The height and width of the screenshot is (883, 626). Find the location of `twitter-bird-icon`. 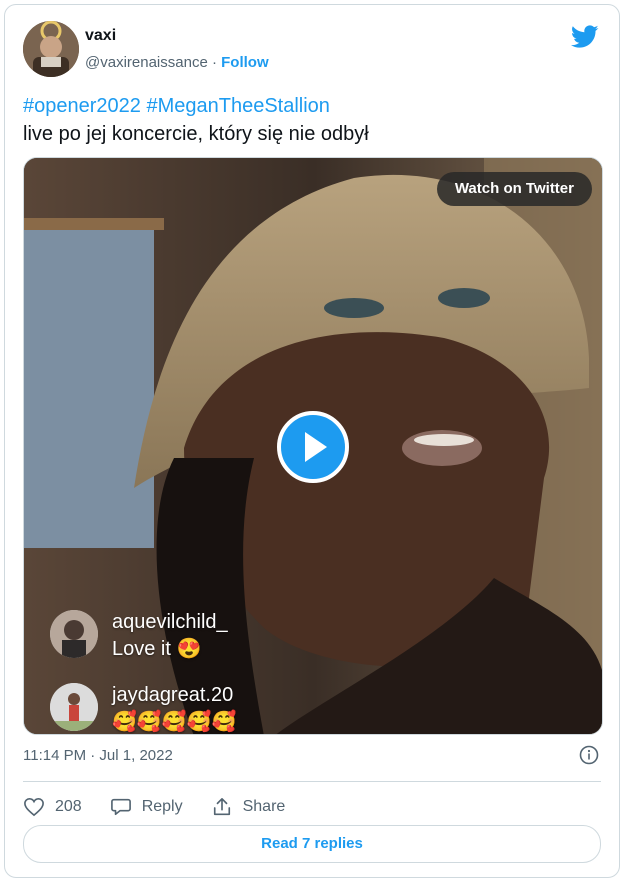

twitter-bird-icon is located at coordinates (585, 37).